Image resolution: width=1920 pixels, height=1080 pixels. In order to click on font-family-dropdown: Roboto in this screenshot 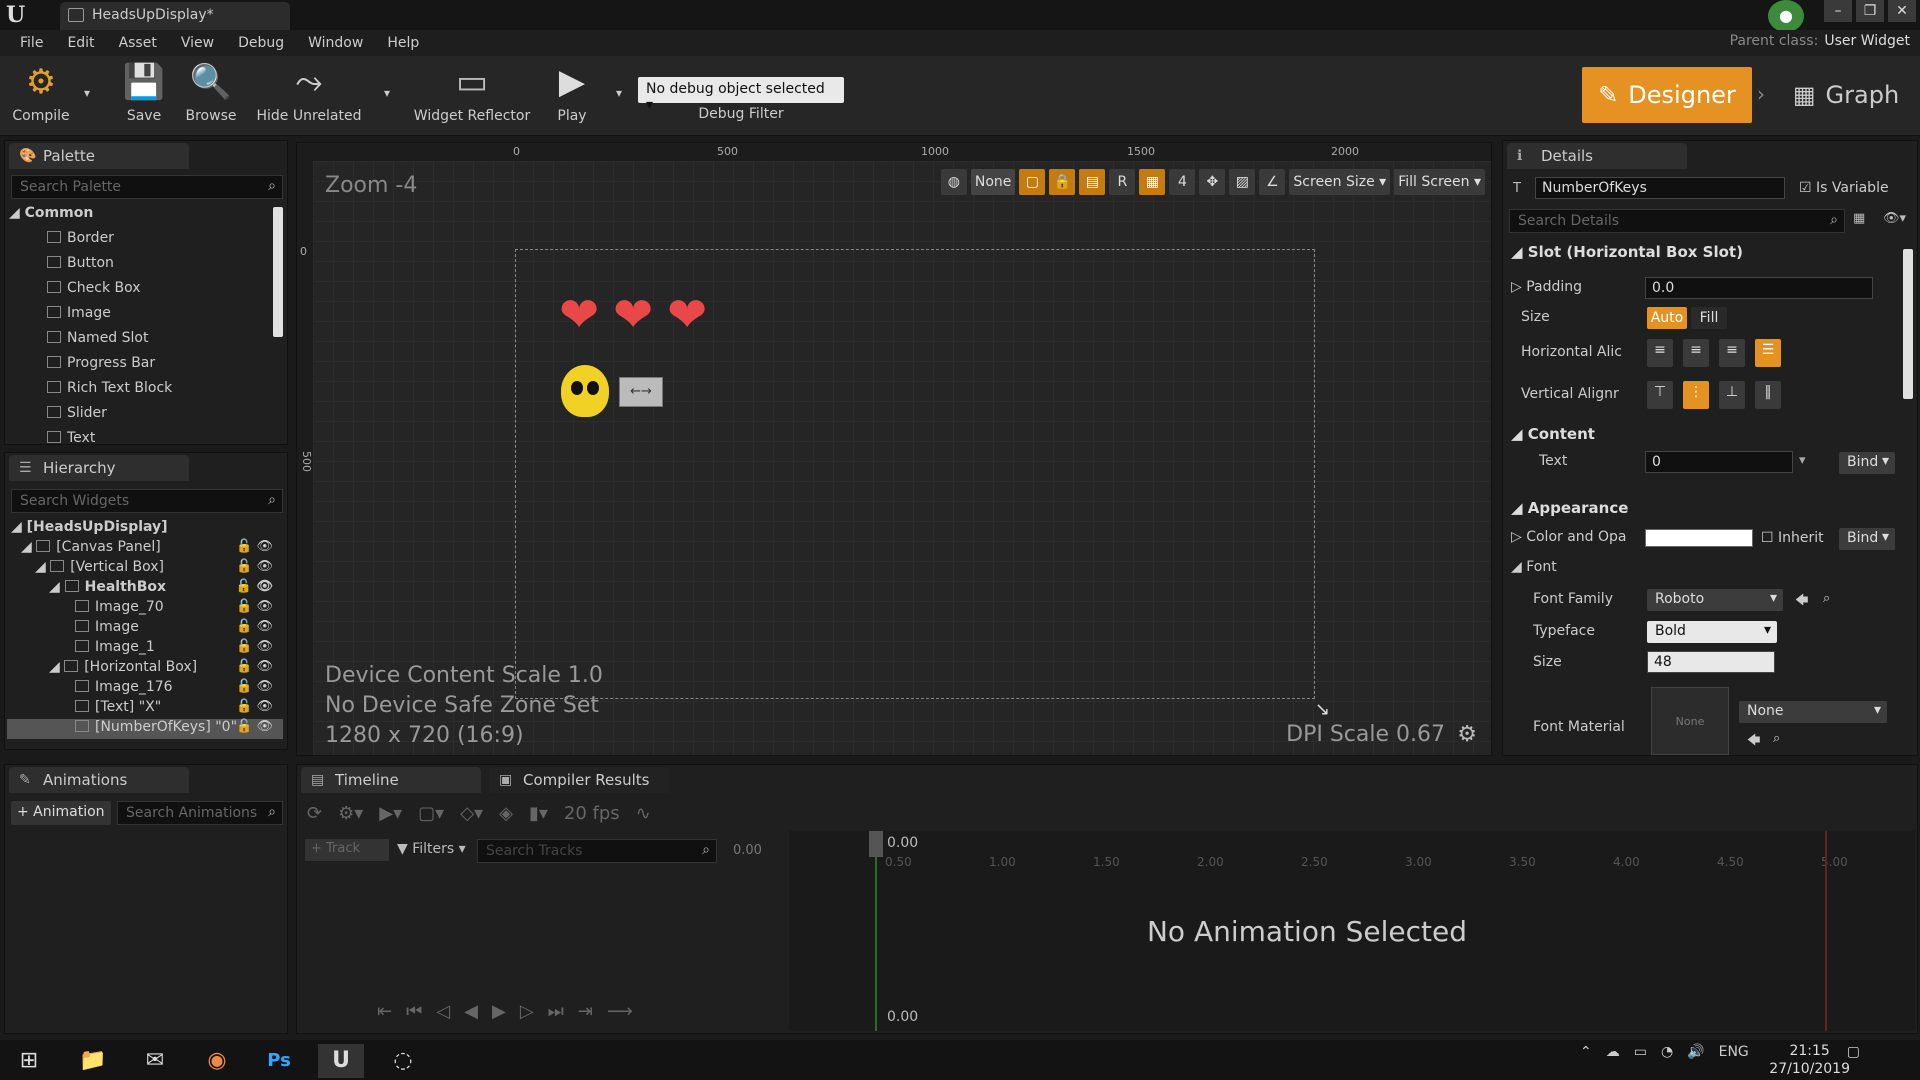, I will do `click(1715, 600)`.